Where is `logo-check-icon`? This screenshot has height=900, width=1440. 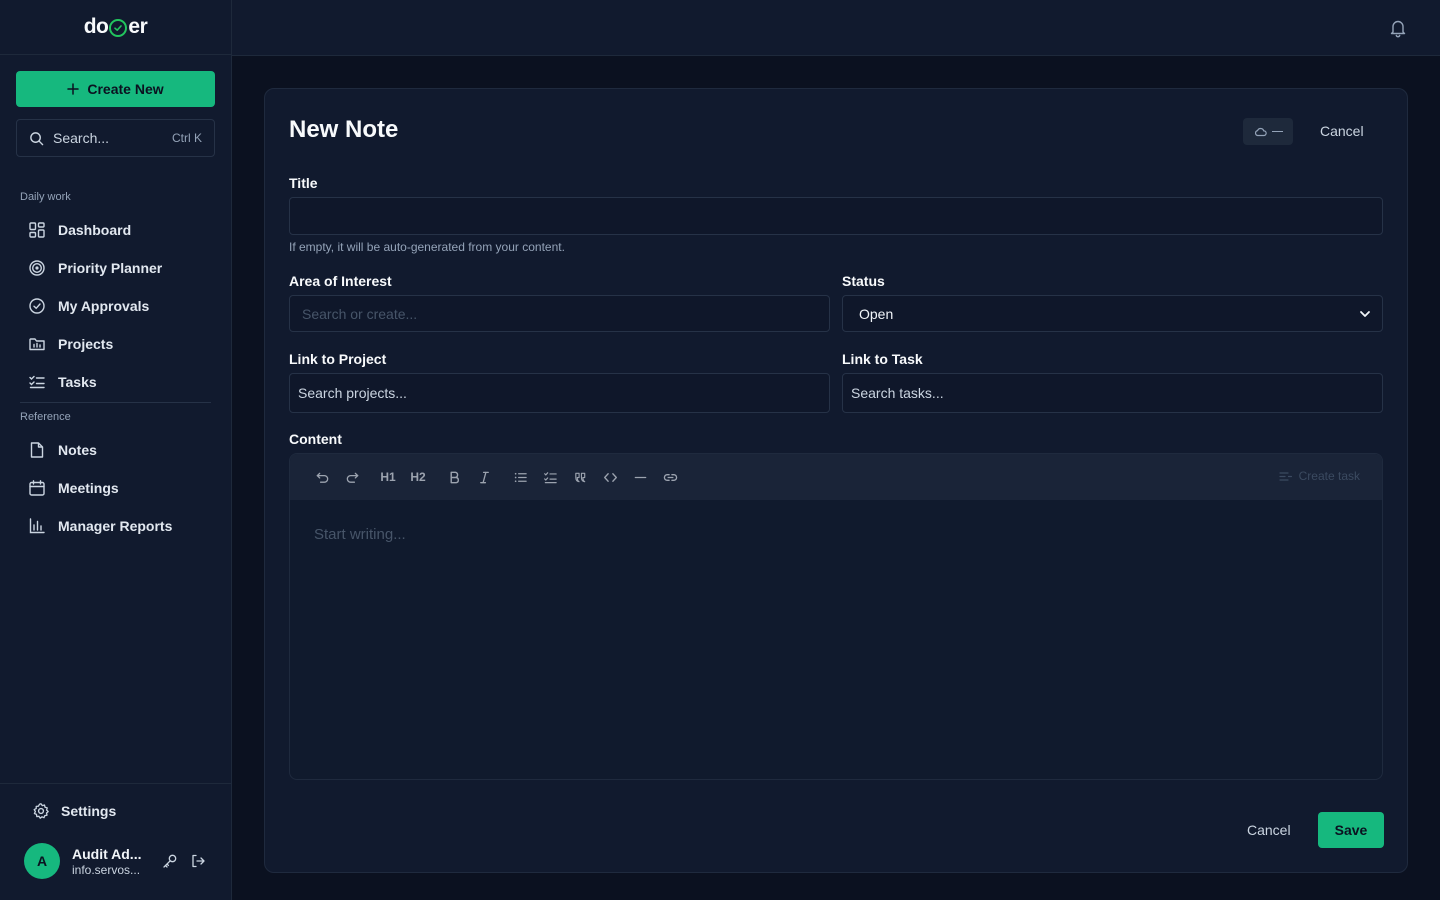
logo-check-icon is located at coordinates (118, 28).